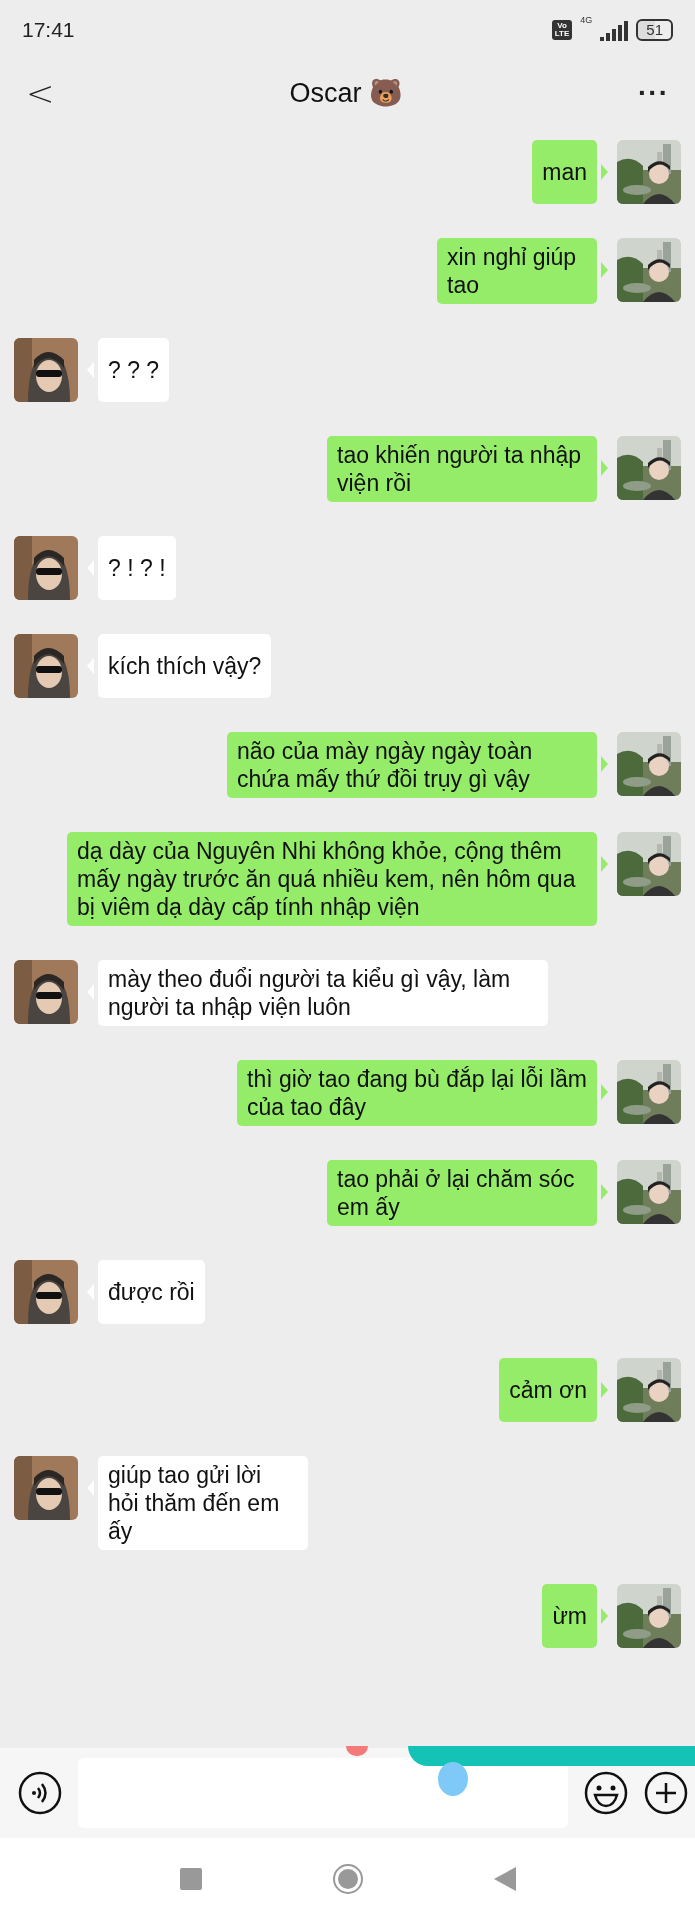  I want to click on emoji-icon, so click(606, 1793).